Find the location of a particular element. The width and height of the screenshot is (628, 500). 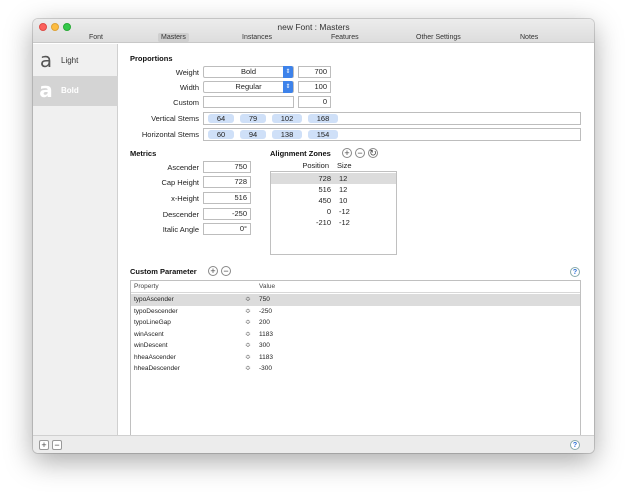

vertical-stems-label: Vertical Stems is located at coordinates (175, 118).